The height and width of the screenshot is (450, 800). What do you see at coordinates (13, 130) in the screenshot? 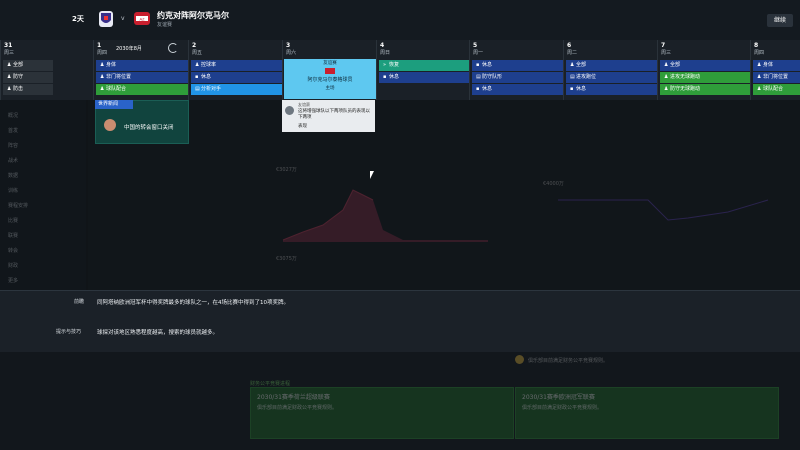
I see `sidebar-item: 首发` at bounding box center [13, 130].